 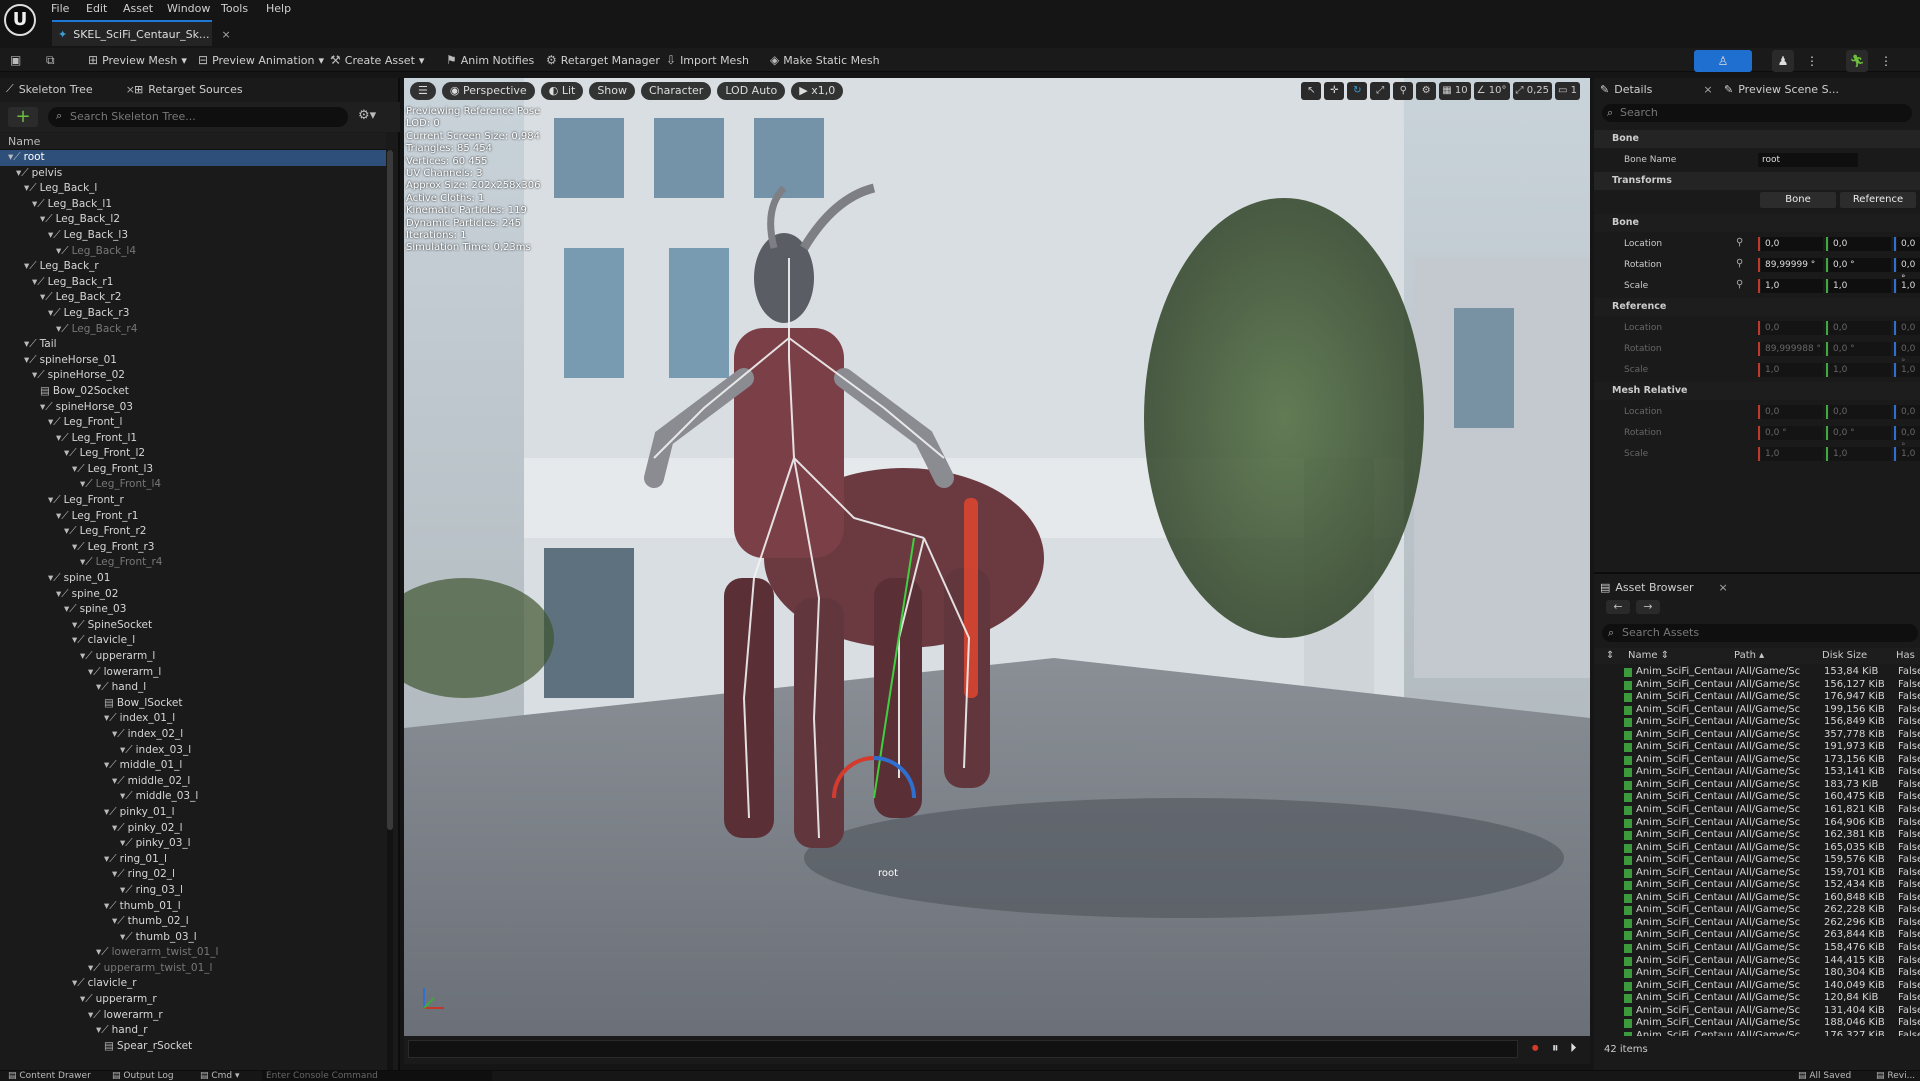 What do you see at coordinates (488, 91) in the screenshot?
I see `perspective-button: ◉ Perspective` at bounding box center [488, 91].